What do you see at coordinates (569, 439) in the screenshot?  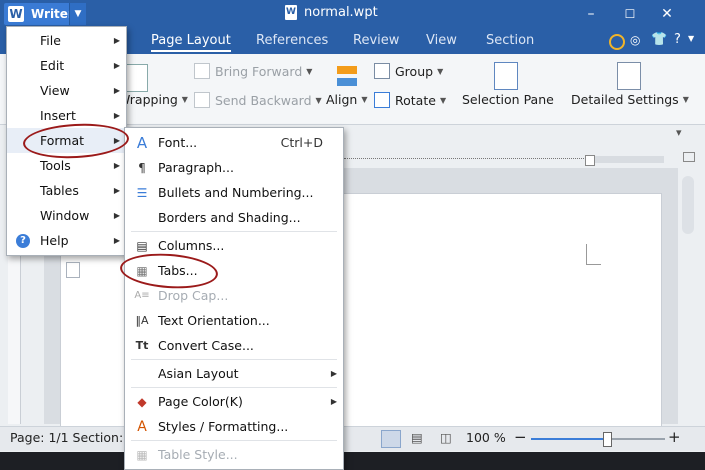 I see `zoom-slider-fill` at bounding box center [569, 439].